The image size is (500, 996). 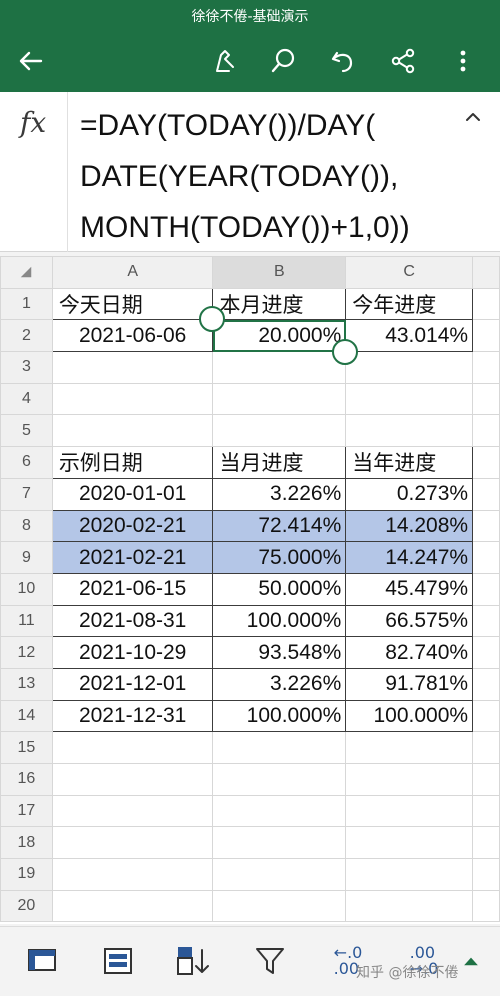 What do you see at coordinates (279, 874) in the screenshot?
I see `cell-b19` at bounding box center [279, 874].